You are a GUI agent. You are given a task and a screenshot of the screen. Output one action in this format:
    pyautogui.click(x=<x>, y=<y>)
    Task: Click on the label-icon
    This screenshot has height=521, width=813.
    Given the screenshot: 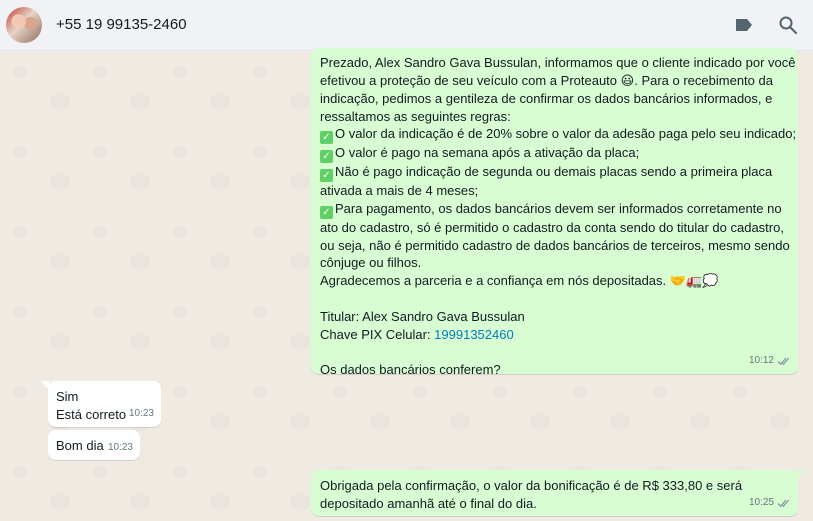 What is the action you would take?
    pyautogui.click(x=744, y=25)
    